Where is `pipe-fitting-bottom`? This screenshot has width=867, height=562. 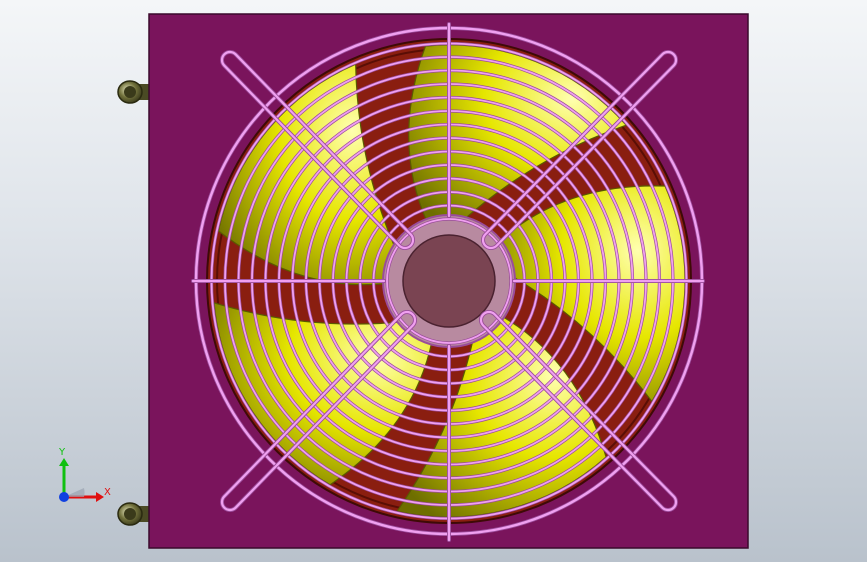
pipe-fitting-bottom is located at coordinates (133, 514).